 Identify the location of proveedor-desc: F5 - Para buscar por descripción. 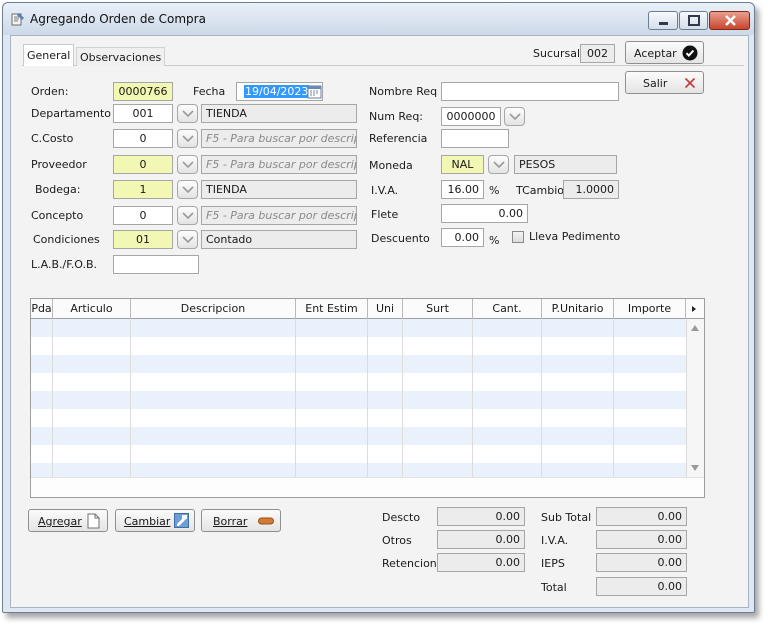
(279, 164).